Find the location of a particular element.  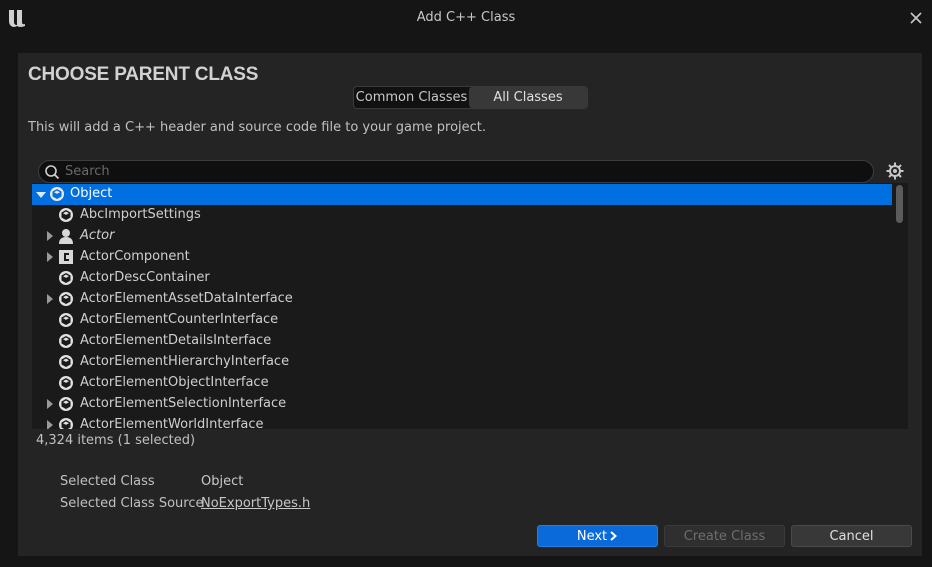

selected-class-value: Object is located at coordinates (222, 481).